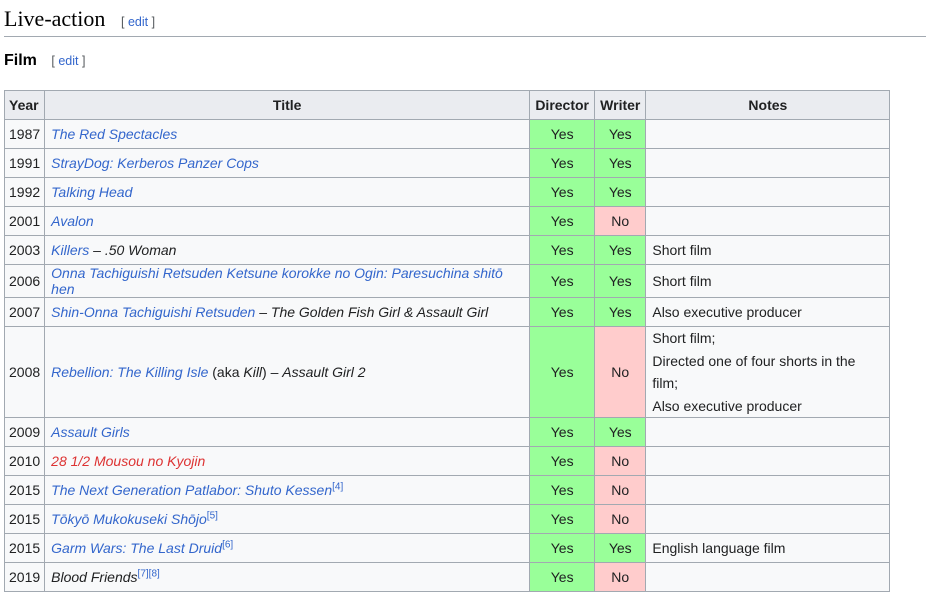 This screenshot has width=927, height=592. I want to click on header-year: Year, so click(24, 105).